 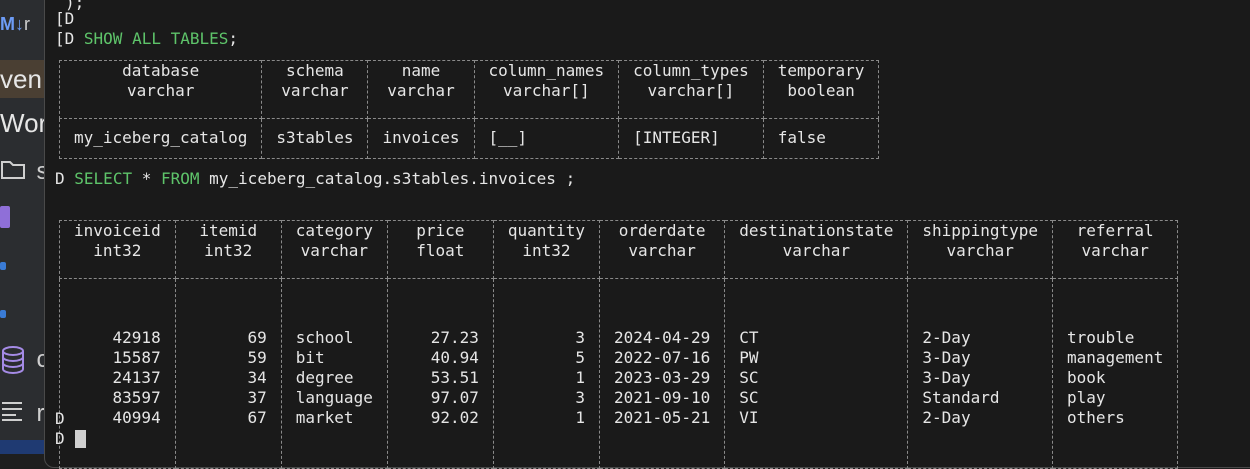 I want to click on markdown-file-label: r, so click(x=27, y=24).